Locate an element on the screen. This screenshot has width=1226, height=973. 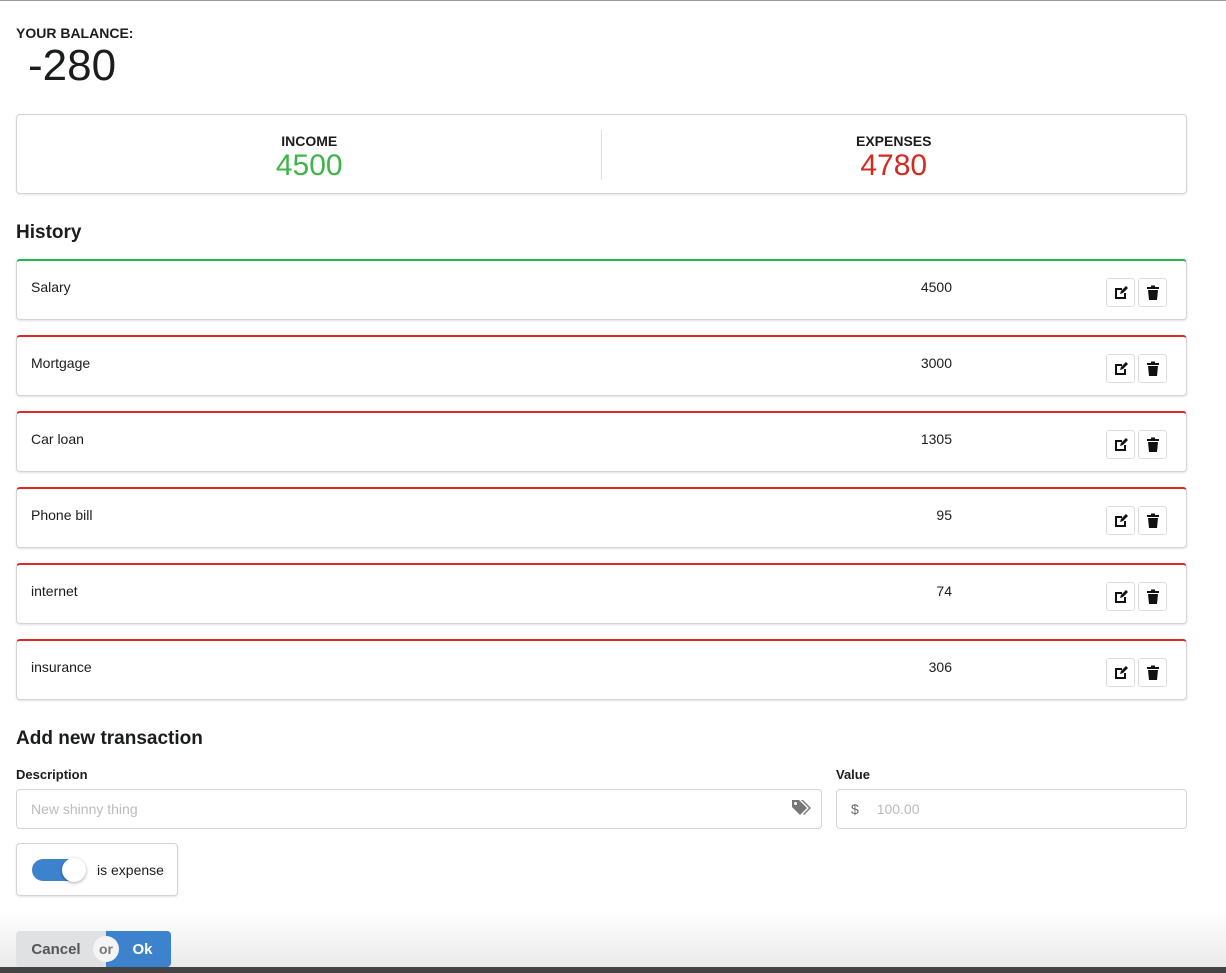
expense-toggle-container: is expense is located at coordinates (97, 869).